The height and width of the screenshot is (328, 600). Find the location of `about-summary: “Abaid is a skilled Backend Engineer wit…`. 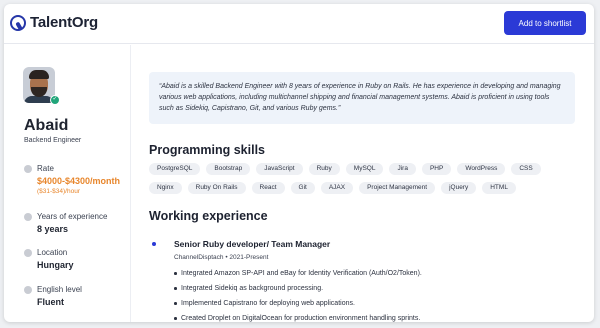

about-summary: “Abaid is a skilled Backend Engineer wit… is located at coordinates (362, 98).